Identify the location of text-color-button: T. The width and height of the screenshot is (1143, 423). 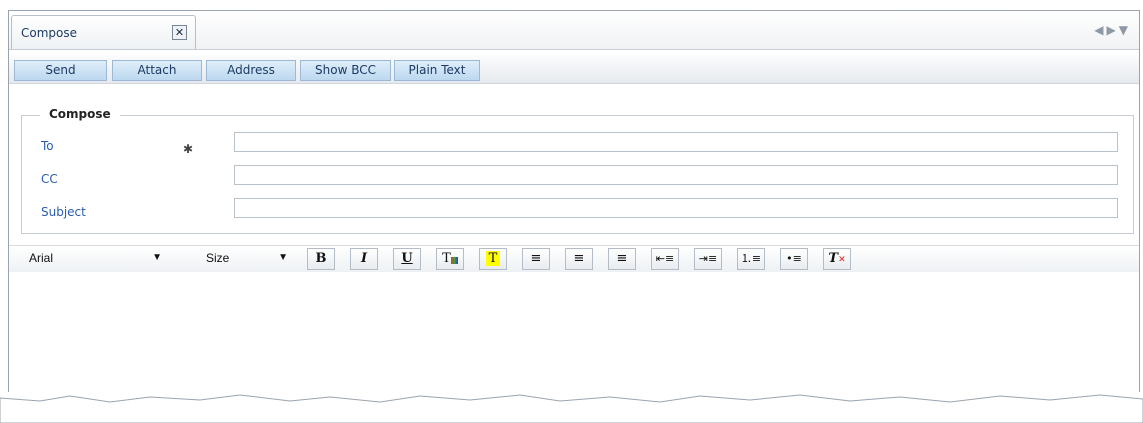
(450, 259).